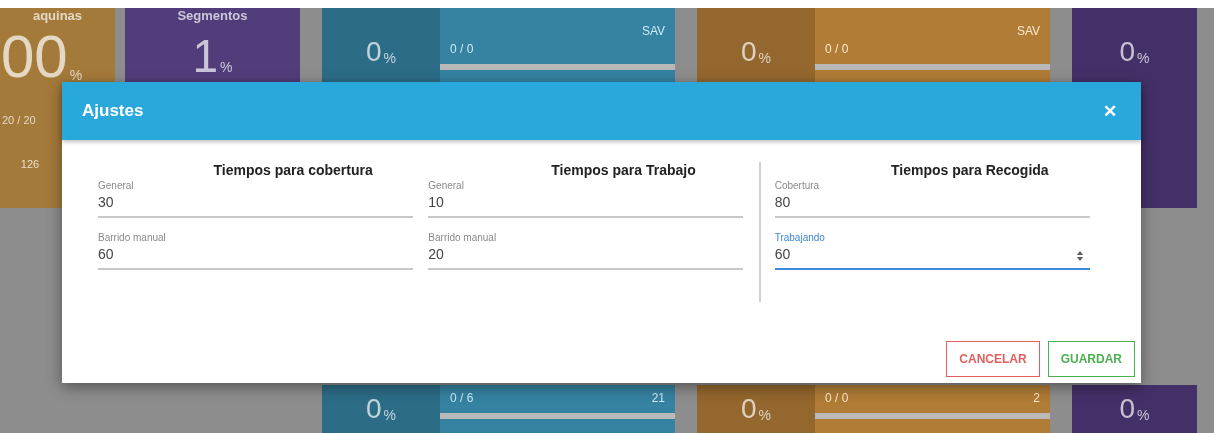  What do you see at coordinates (658, 398) in the screenshot?
I see `tag-text: 21` at bounding box center [658, 398].